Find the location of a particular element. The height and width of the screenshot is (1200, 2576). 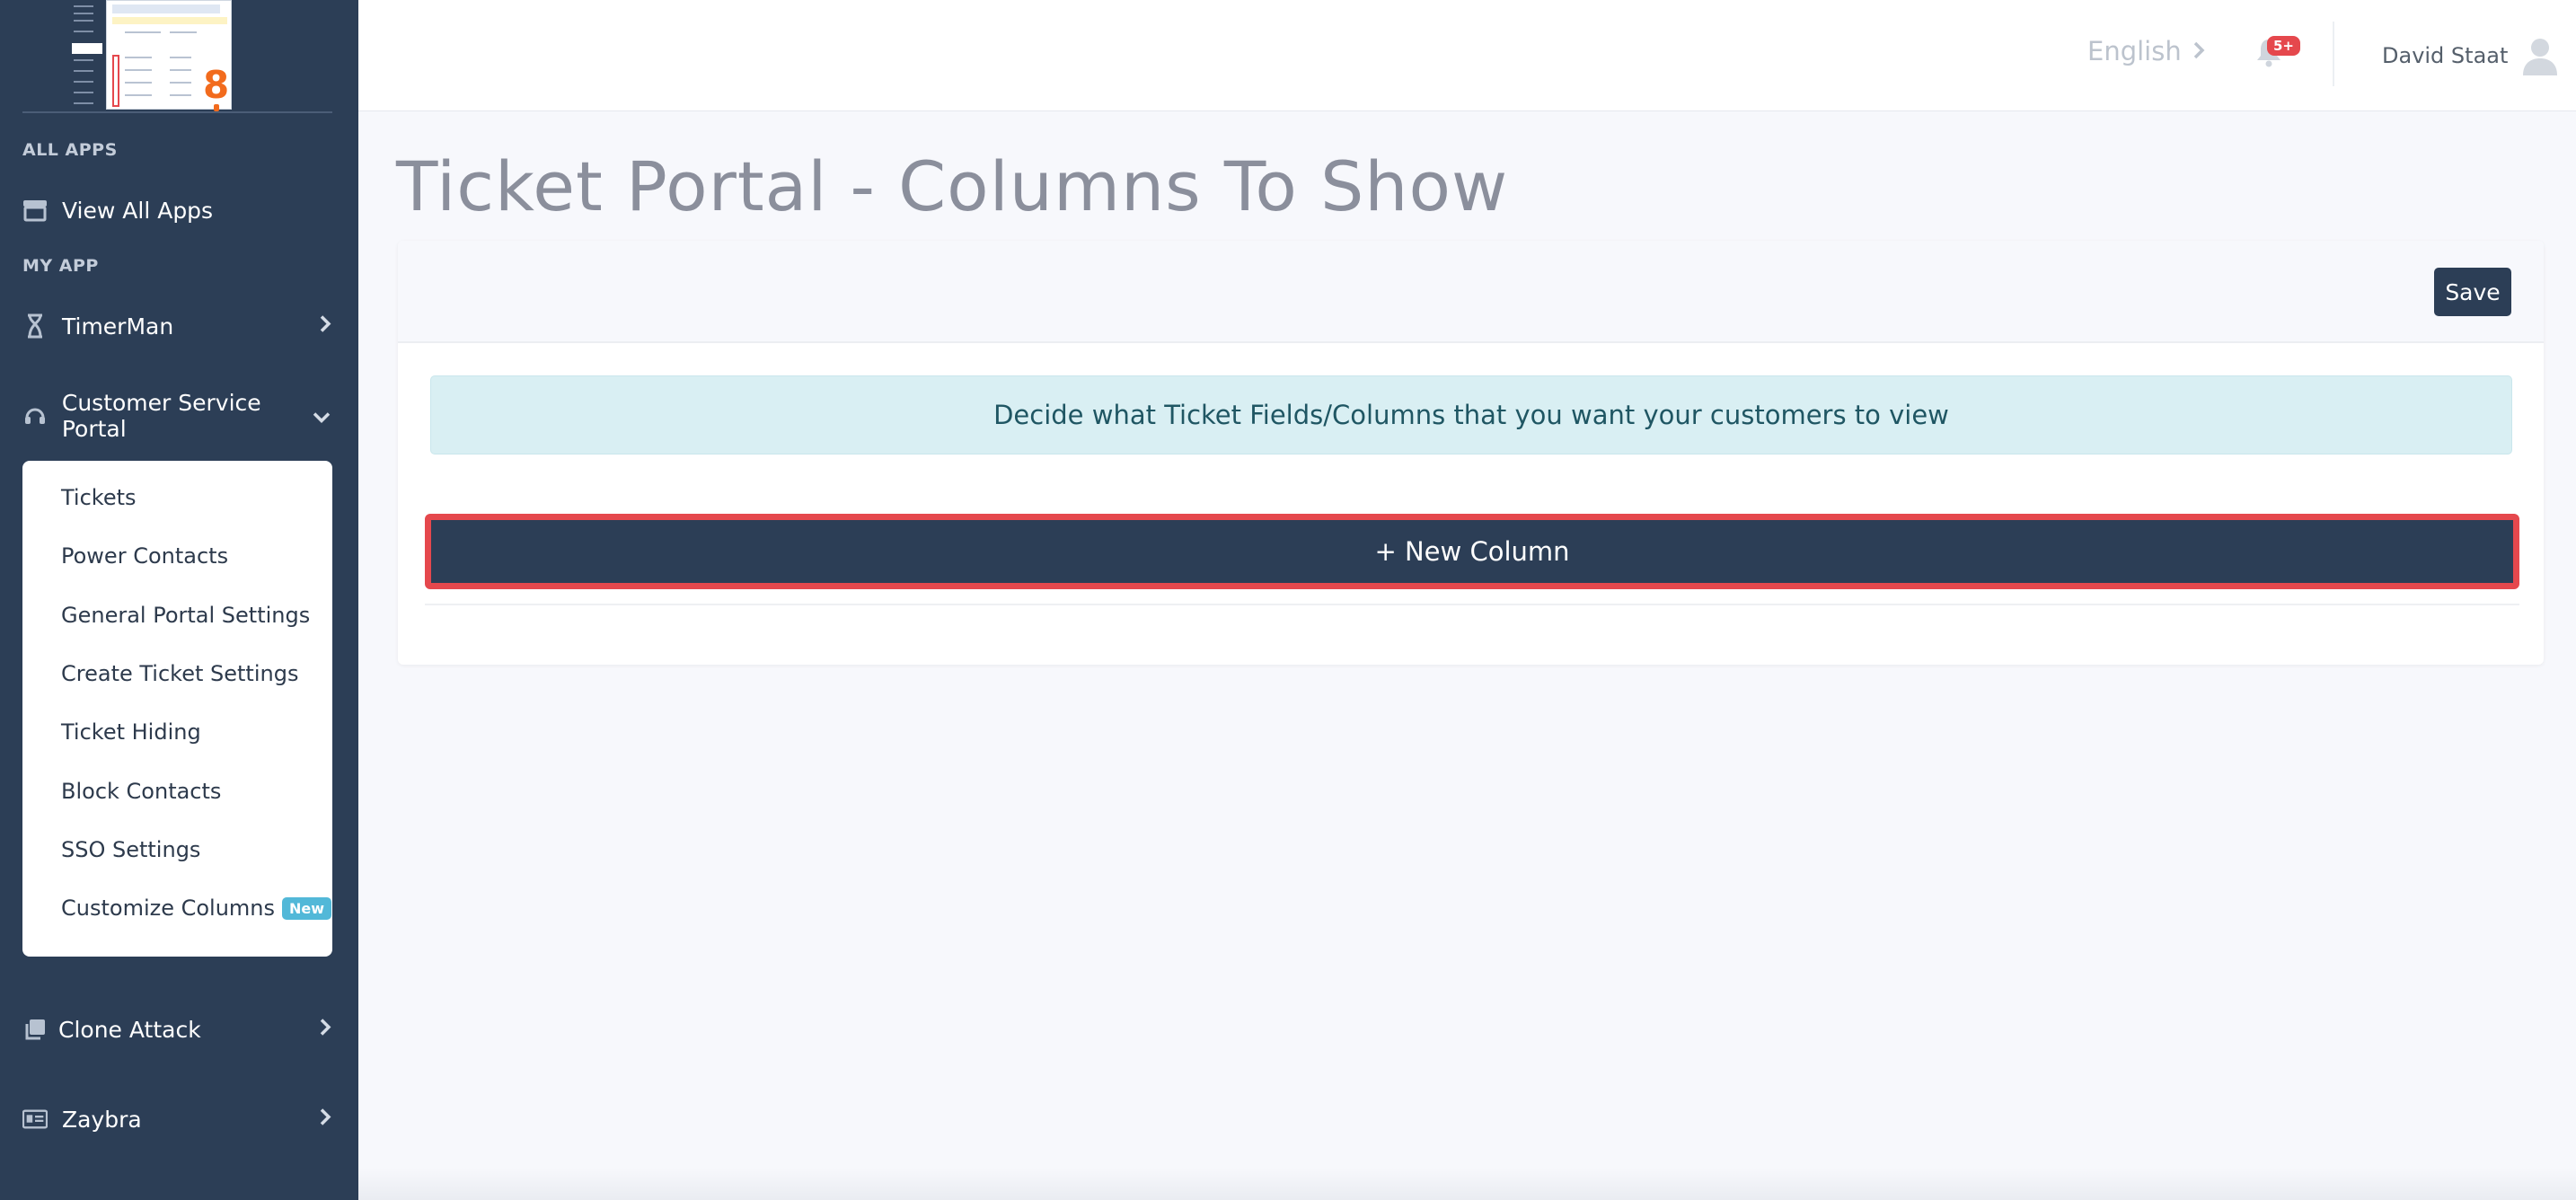

sidebar-item-clone-attack: Clone Attack is located at coordinates (176, 1029).